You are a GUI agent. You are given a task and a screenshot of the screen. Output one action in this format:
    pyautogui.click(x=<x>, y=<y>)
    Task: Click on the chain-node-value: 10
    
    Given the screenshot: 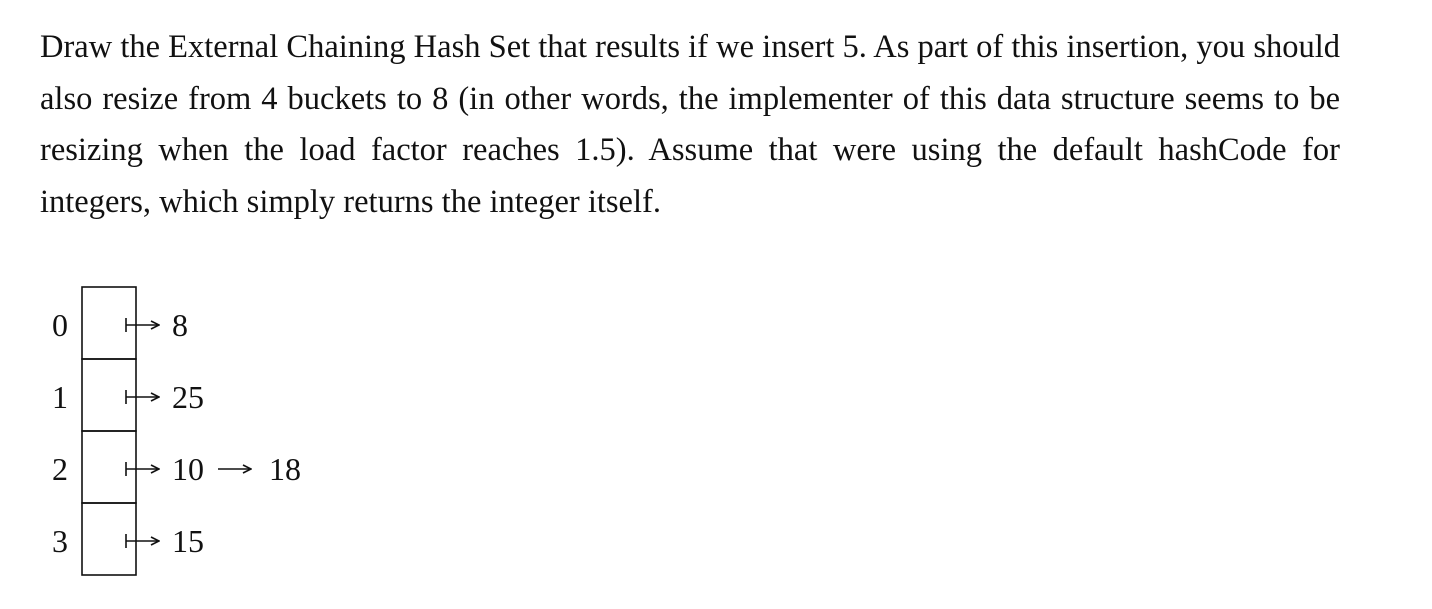 What is the action you would take?
    pyautogui.click(x=188, y=469)
    